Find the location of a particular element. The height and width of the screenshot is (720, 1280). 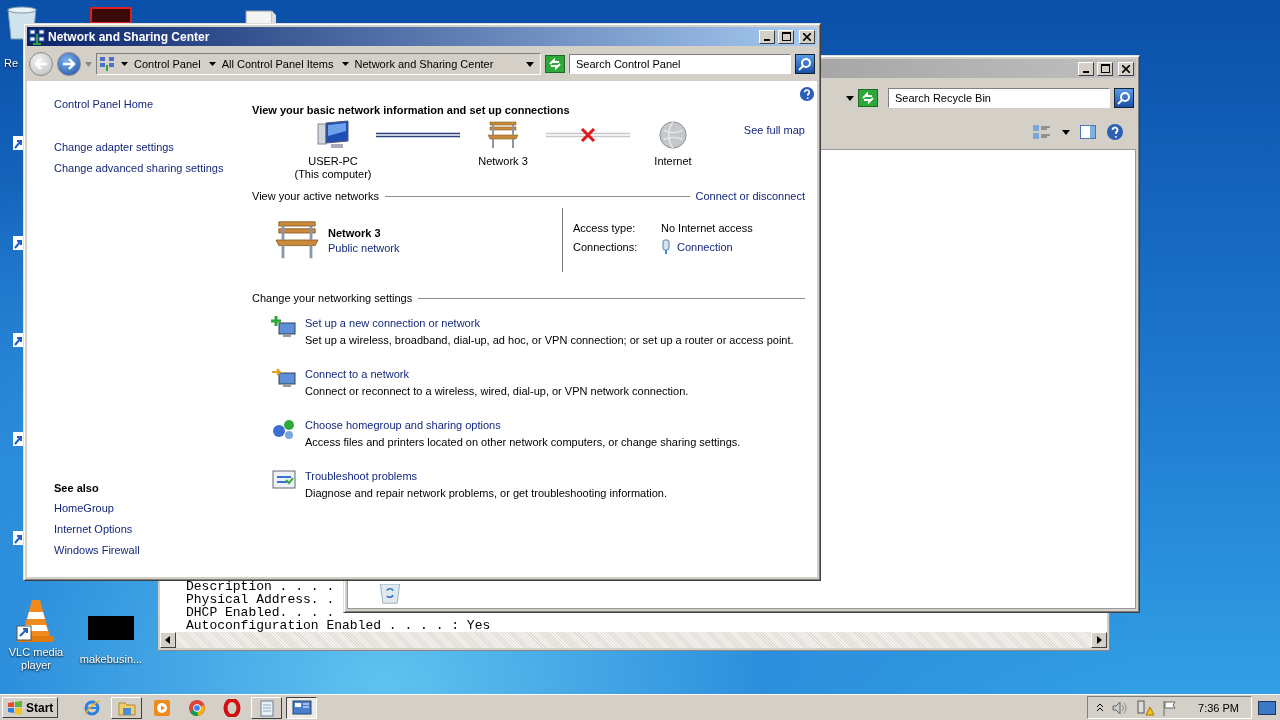

forward-arrow-icon is located at coordinates (69, 64).